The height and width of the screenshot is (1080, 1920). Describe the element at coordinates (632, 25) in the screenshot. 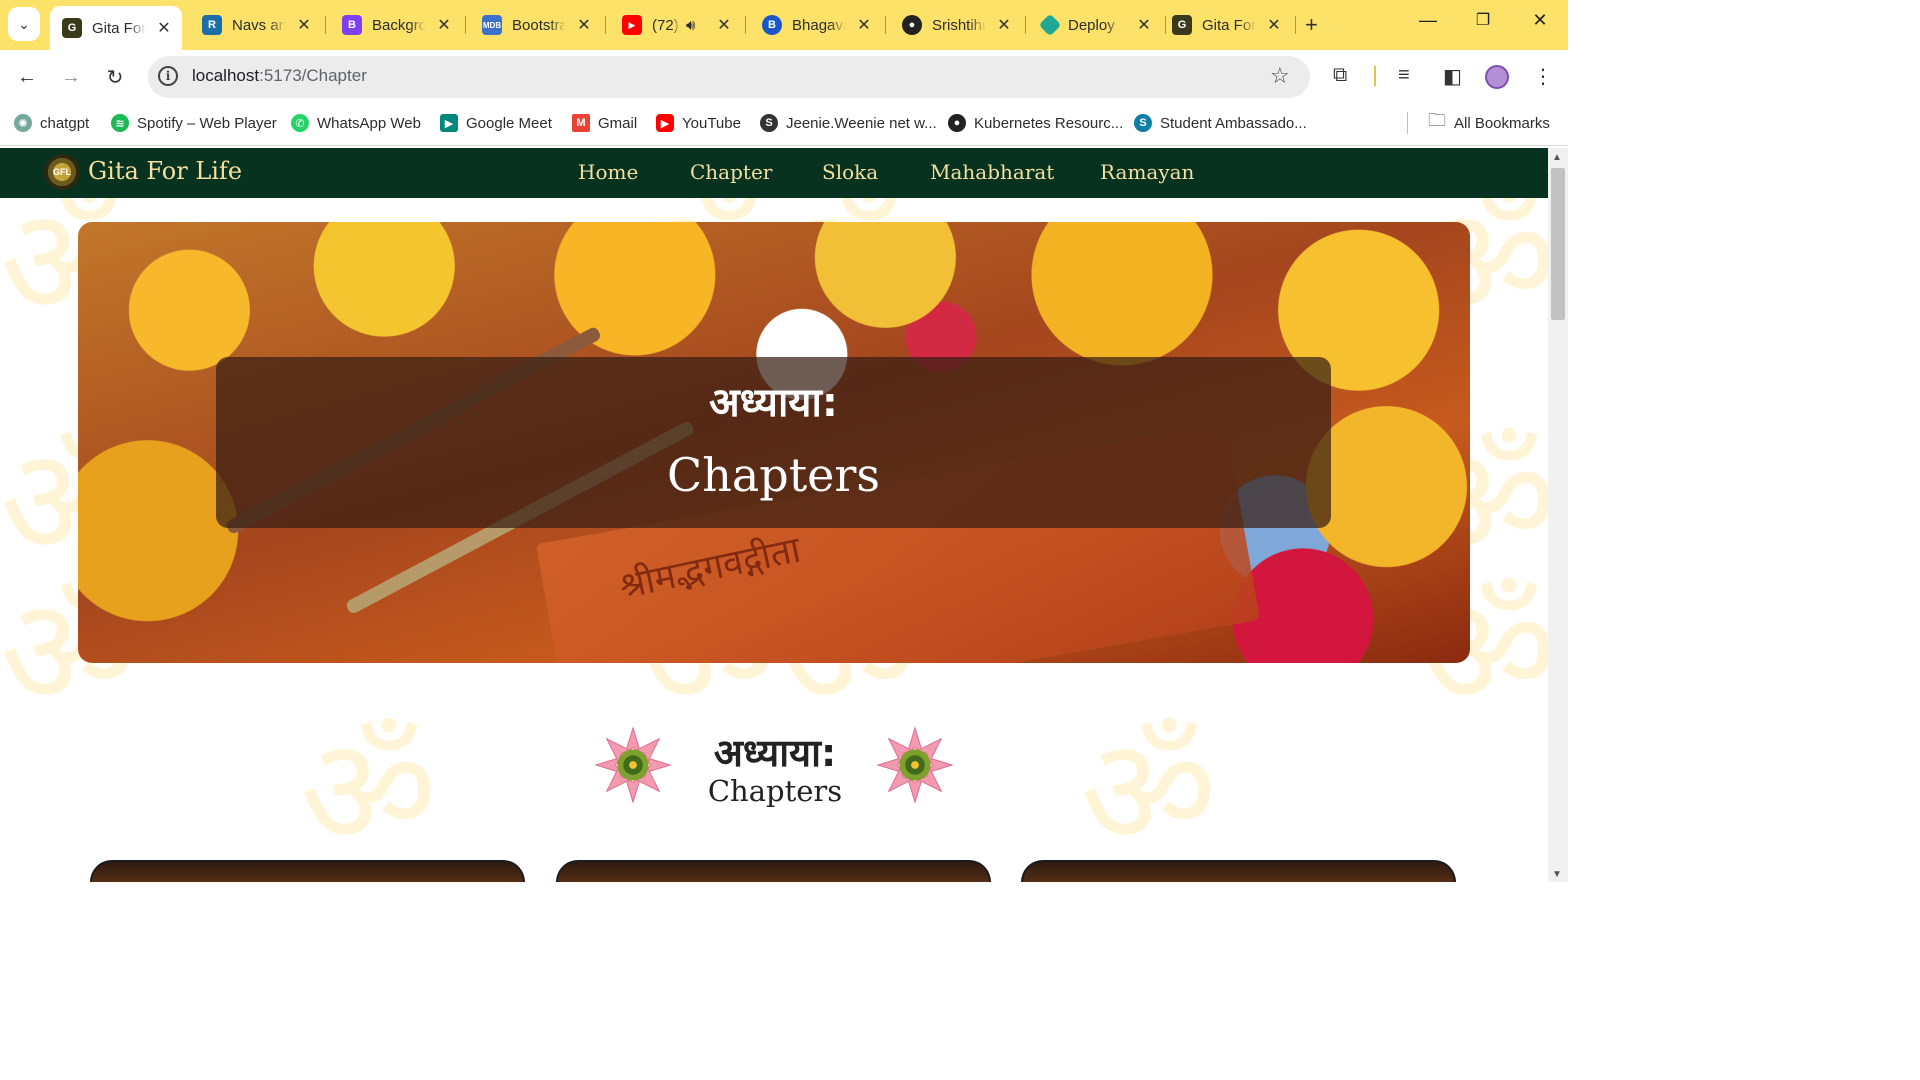

I see `youtube-favicon: ▶` at that location.